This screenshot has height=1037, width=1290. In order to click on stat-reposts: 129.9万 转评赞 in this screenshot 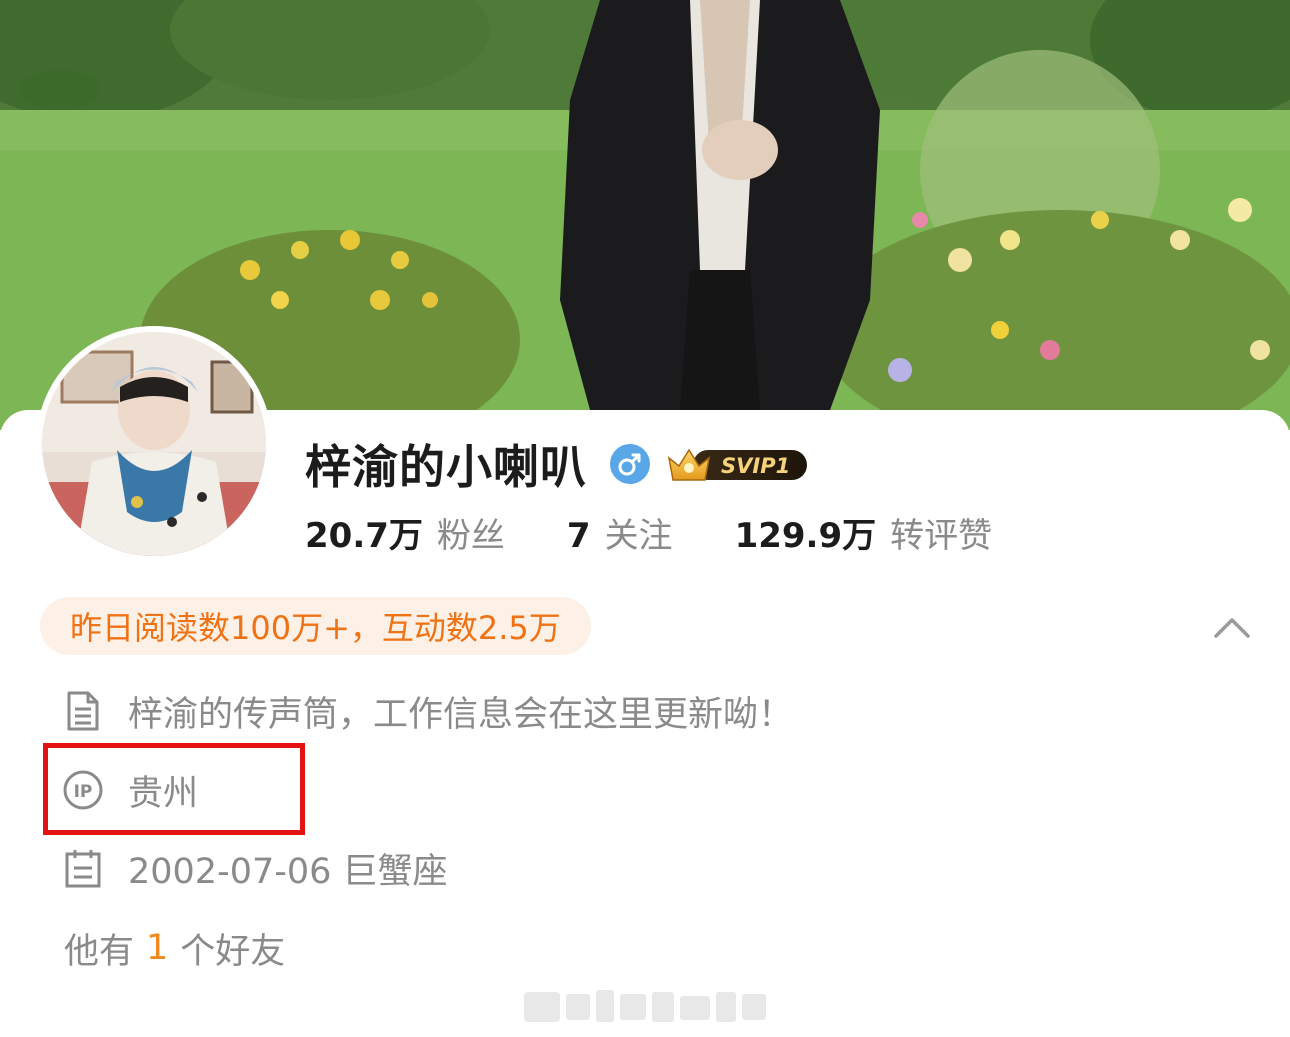, I will do `click(864, 532)`.